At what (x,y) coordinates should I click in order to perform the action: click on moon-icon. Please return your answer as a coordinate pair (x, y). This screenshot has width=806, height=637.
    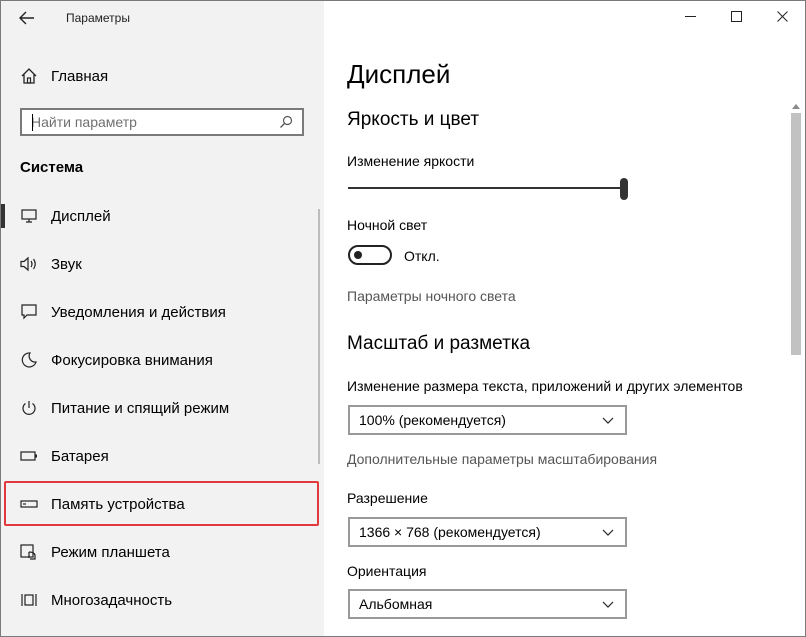
    Looking at the image, I should click on (29, 360).